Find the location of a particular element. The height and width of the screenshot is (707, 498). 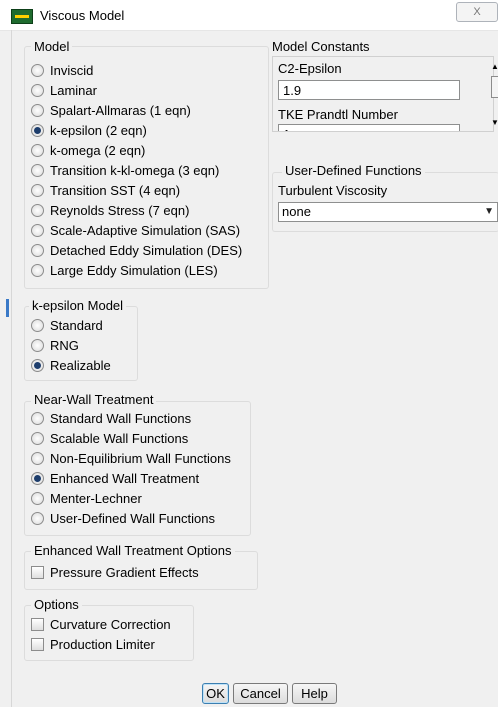

option-label: Realizable is located at coordinates (80, 365).